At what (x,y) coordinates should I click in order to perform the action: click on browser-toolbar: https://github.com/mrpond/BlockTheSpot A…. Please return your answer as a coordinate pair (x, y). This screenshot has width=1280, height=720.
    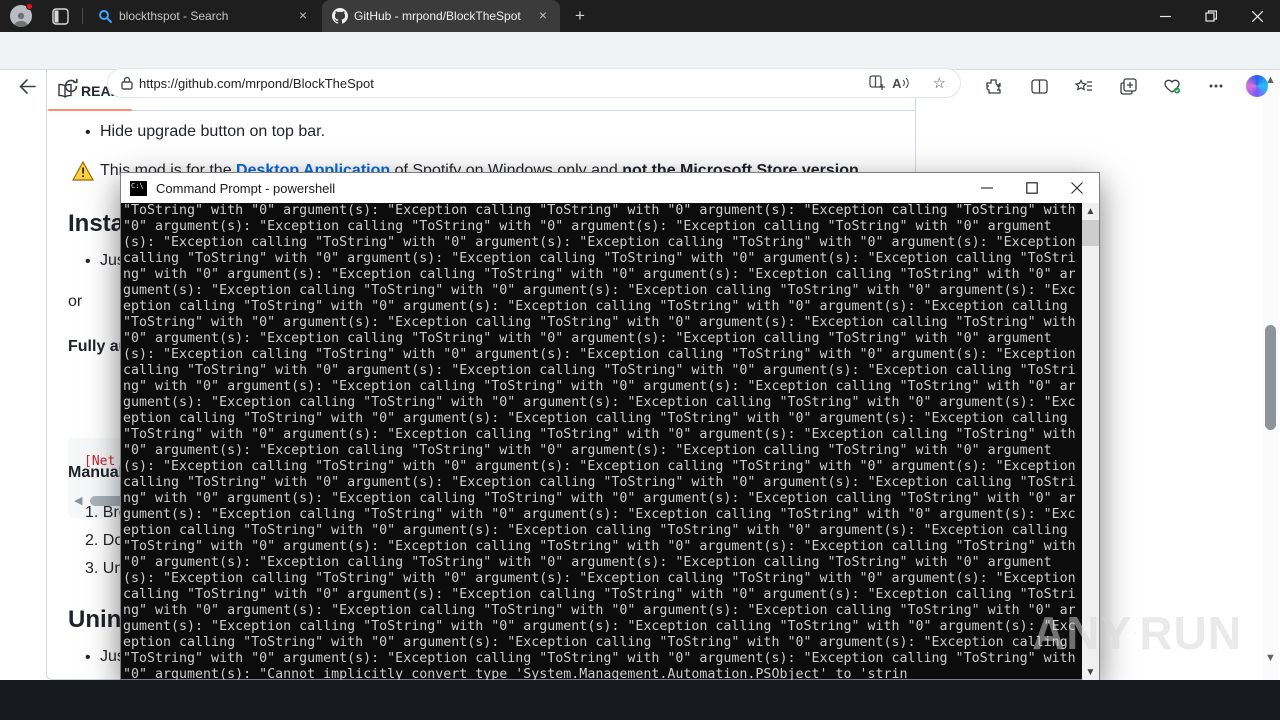
    Looking at the image, I should click on (640, 64).